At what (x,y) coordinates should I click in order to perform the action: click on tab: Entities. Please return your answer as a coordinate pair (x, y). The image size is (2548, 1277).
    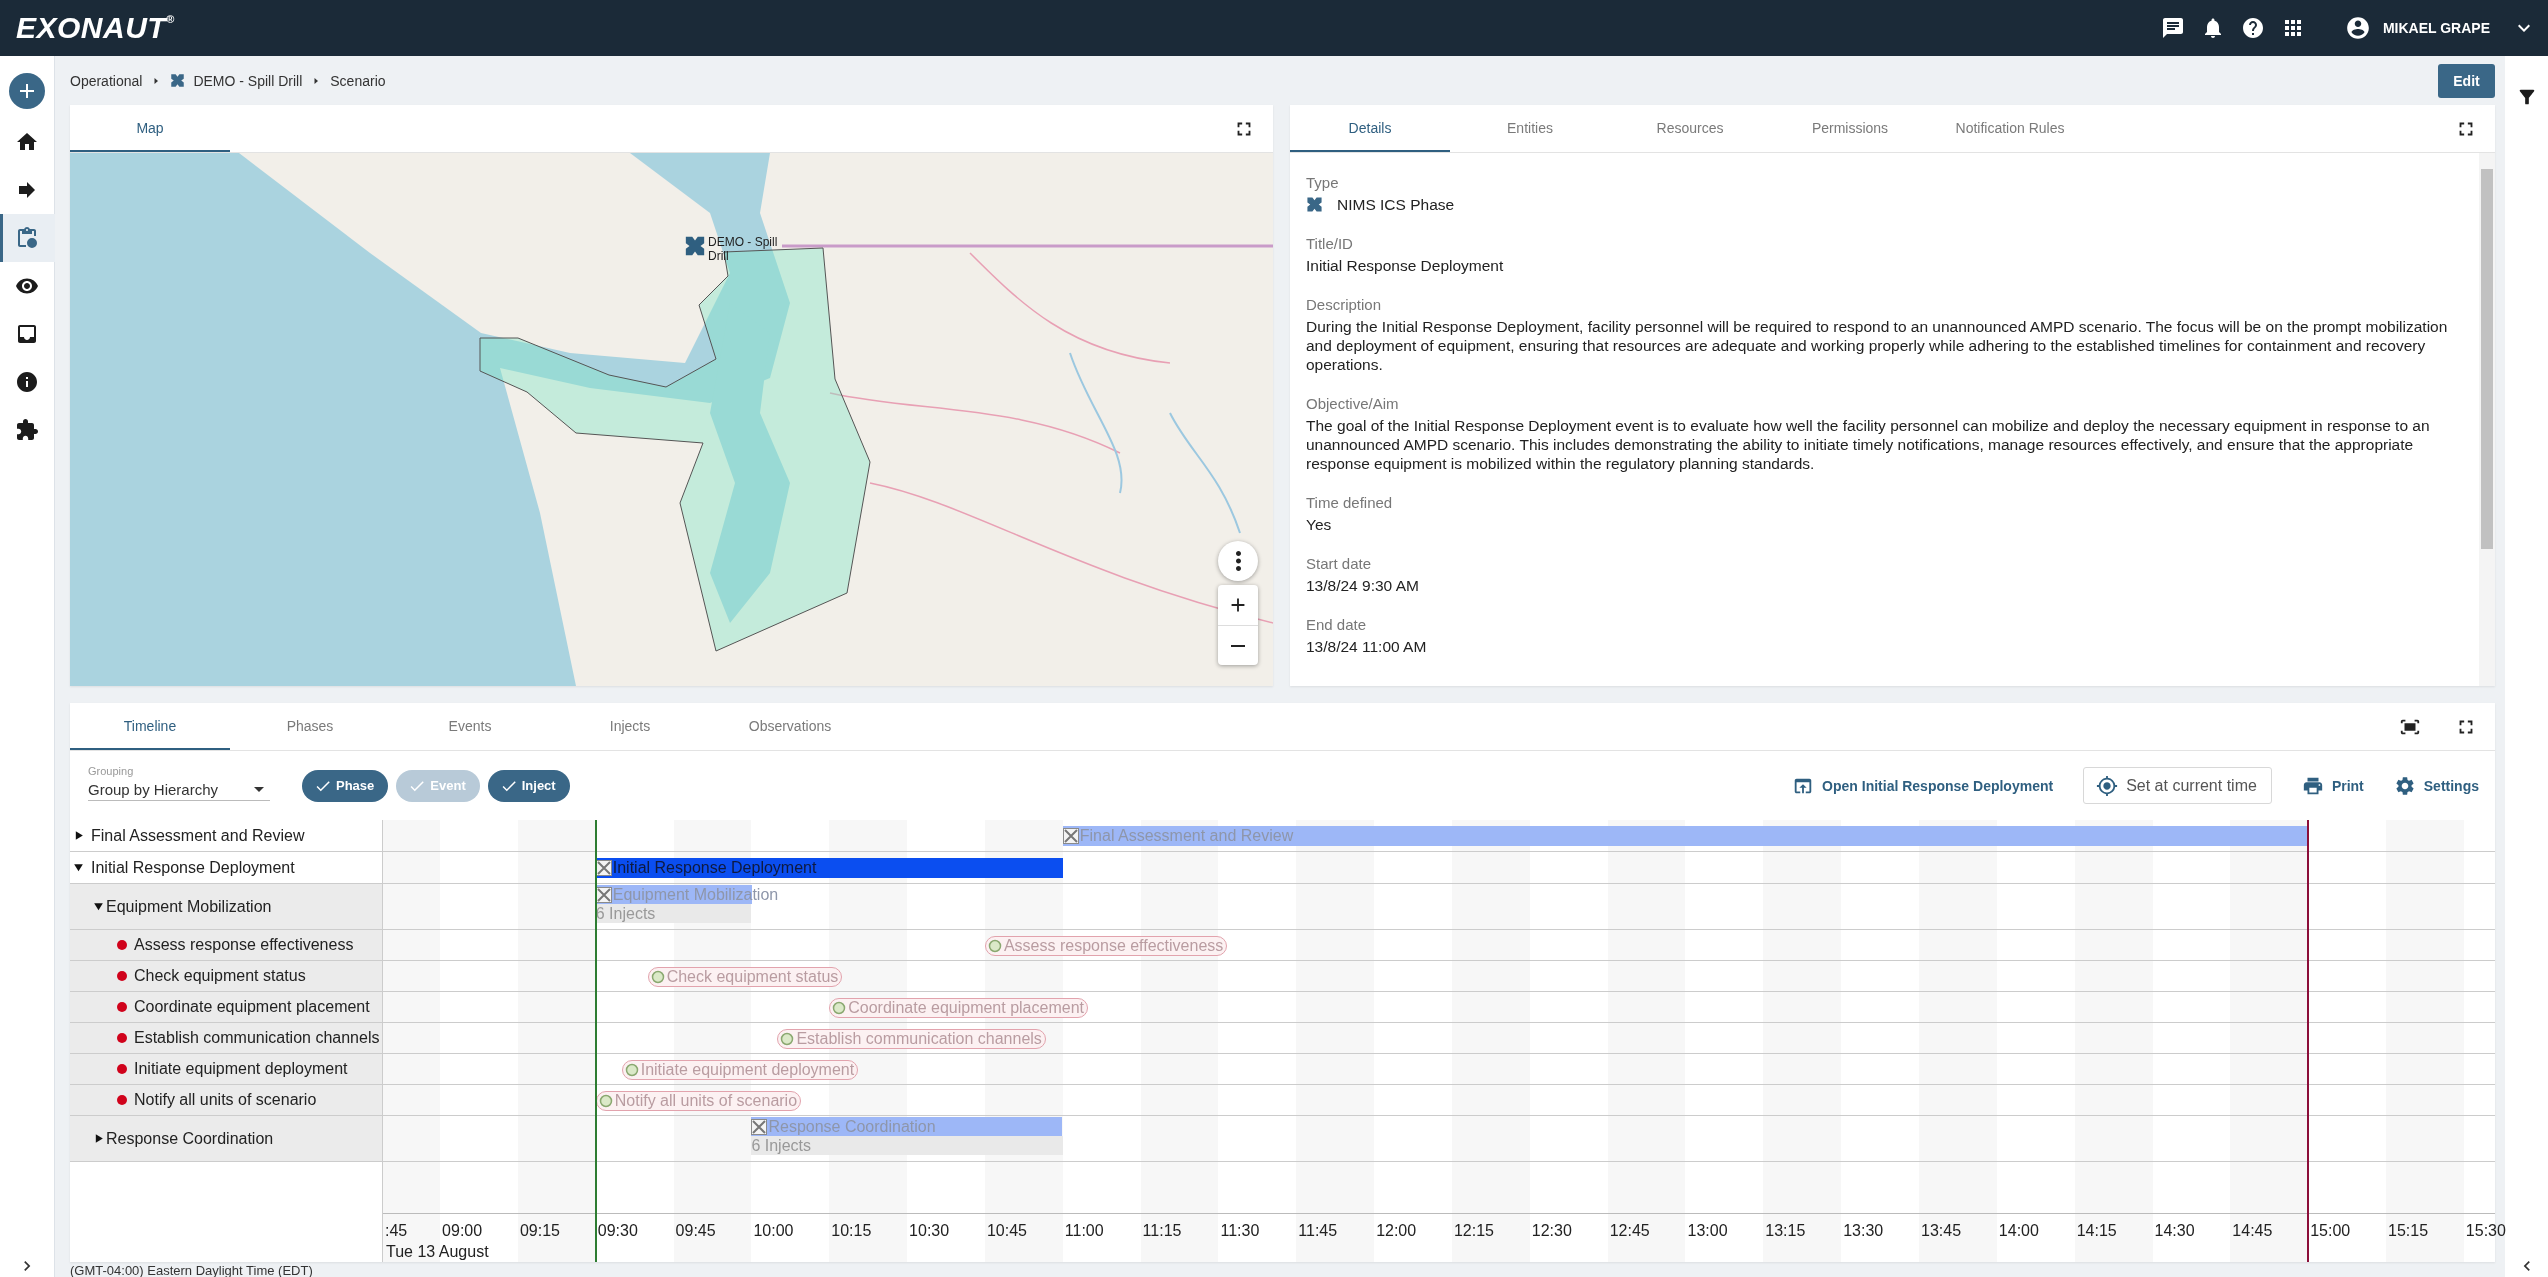
    Looking at the image, I should click on (1530, 128).